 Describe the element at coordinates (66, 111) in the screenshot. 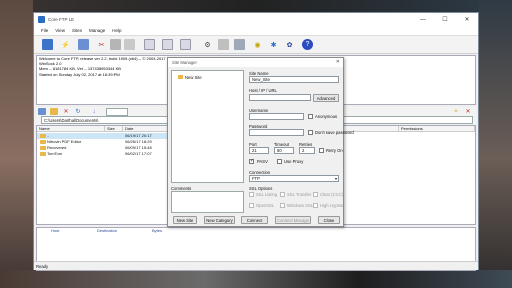

I see `delete-icon: ✕` at that location.